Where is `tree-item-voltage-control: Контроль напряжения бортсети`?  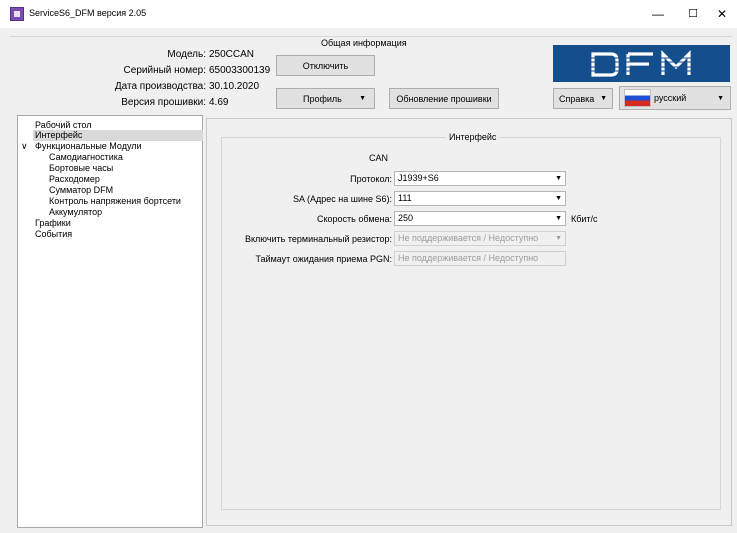 tree-item-voltage-control: Контроль напряжения бортсети is located at coordinates (115, 201).